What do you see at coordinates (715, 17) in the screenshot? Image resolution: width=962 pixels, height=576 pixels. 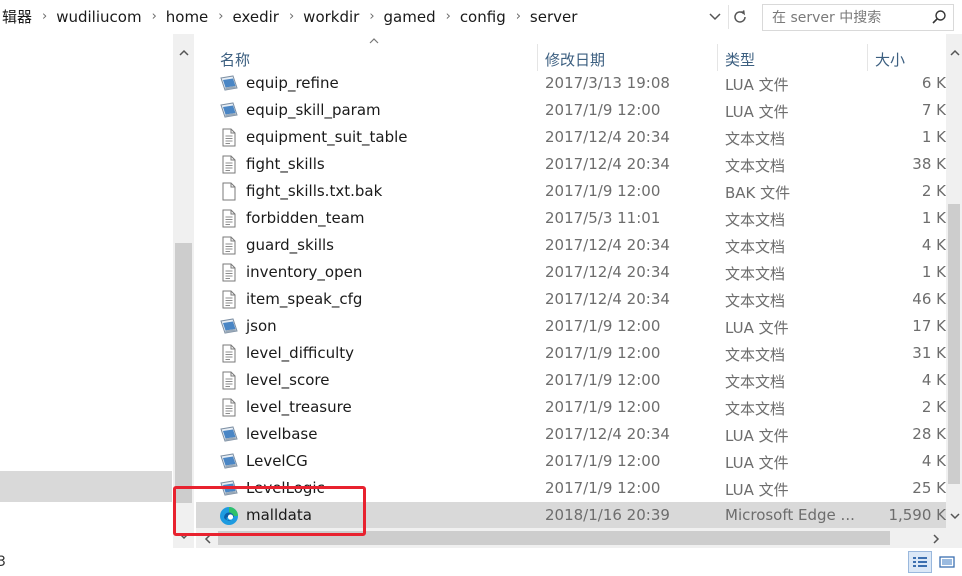 I see `address-history-dropdown` at bounding box center [715, 17].